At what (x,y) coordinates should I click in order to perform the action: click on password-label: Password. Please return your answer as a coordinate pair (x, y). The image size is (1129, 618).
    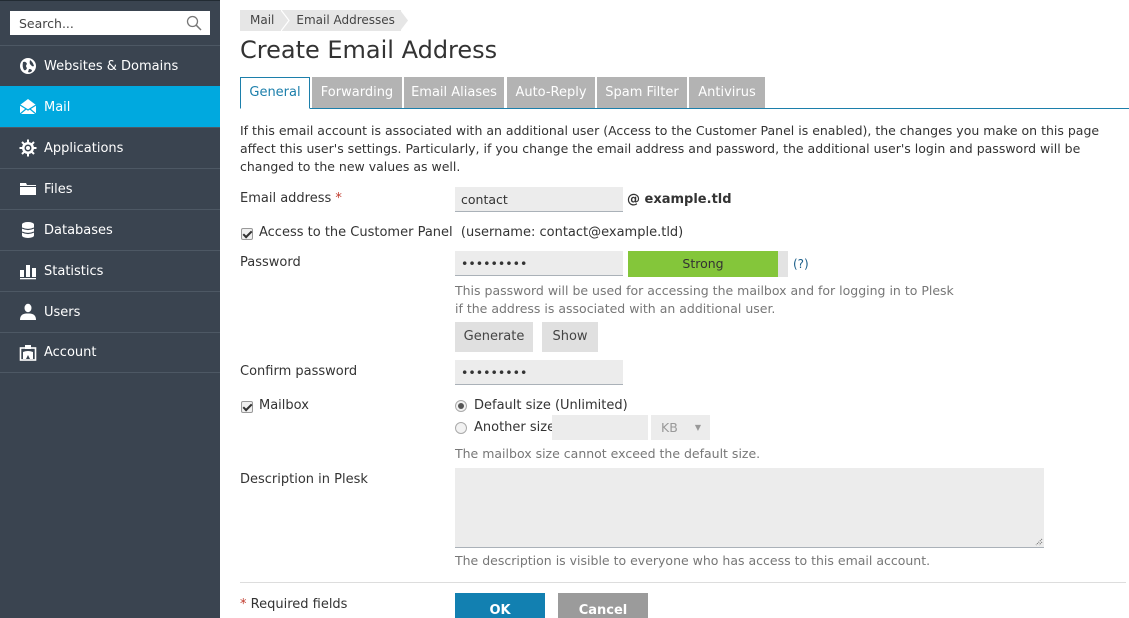
    Looking at the image, I should click on (270, 262).